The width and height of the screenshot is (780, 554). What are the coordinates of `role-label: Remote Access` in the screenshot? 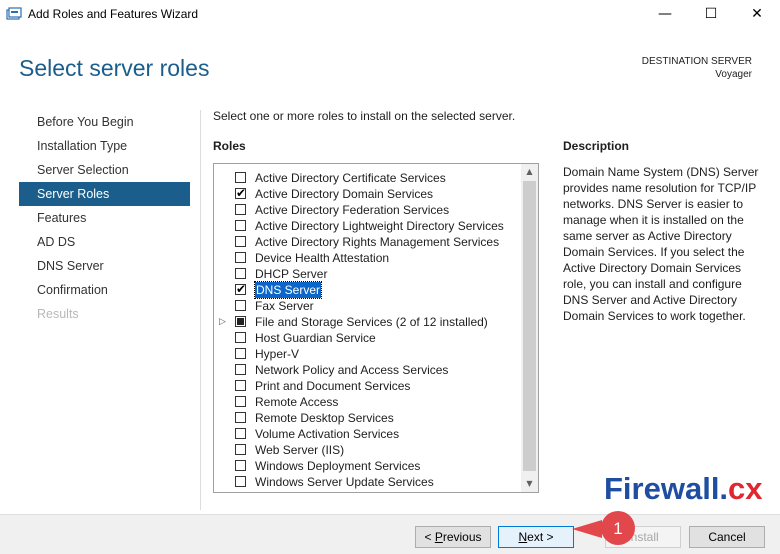 It's located at (297, 402).